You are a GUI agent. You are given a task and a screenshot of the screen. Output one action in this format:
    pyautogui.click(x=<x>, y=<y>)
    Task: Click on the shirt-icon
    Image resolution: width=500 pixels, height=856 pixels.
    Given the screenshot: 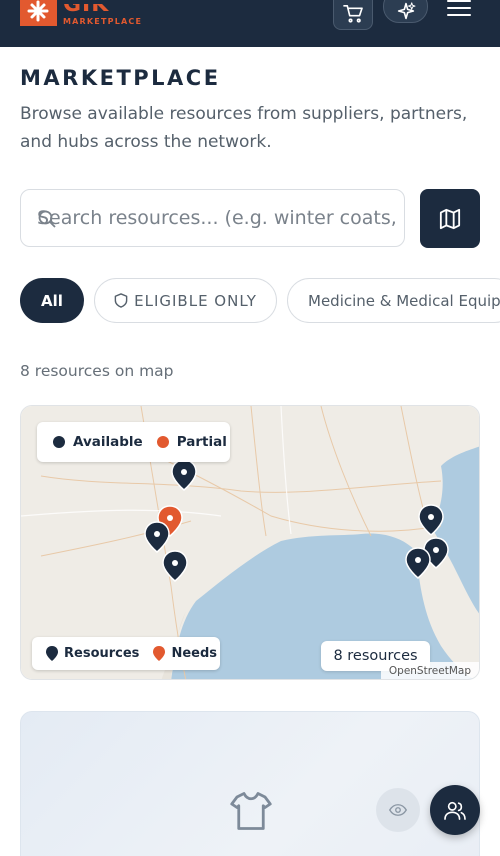 What is the action you would take?
    pyautogui.click(x=251, y=811)
    